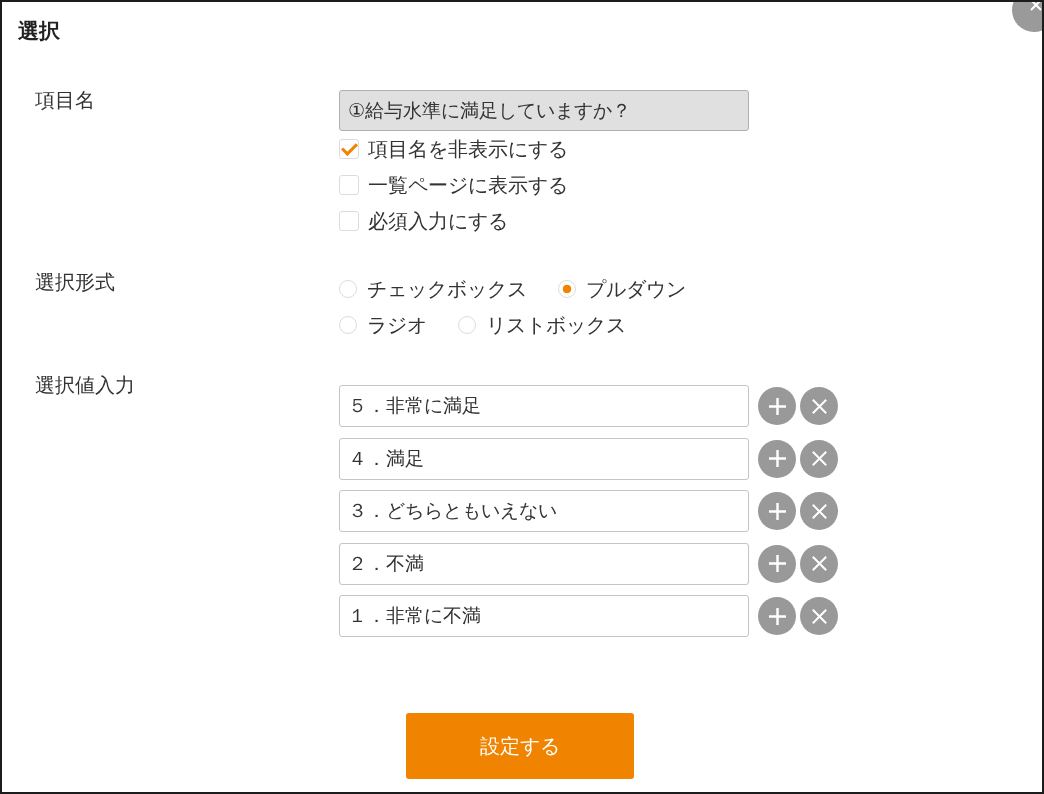  Describe the element at coordinates (468, 185) in the screenshot. I see `checkbox-label: 一覧ページに表示する` at that location.